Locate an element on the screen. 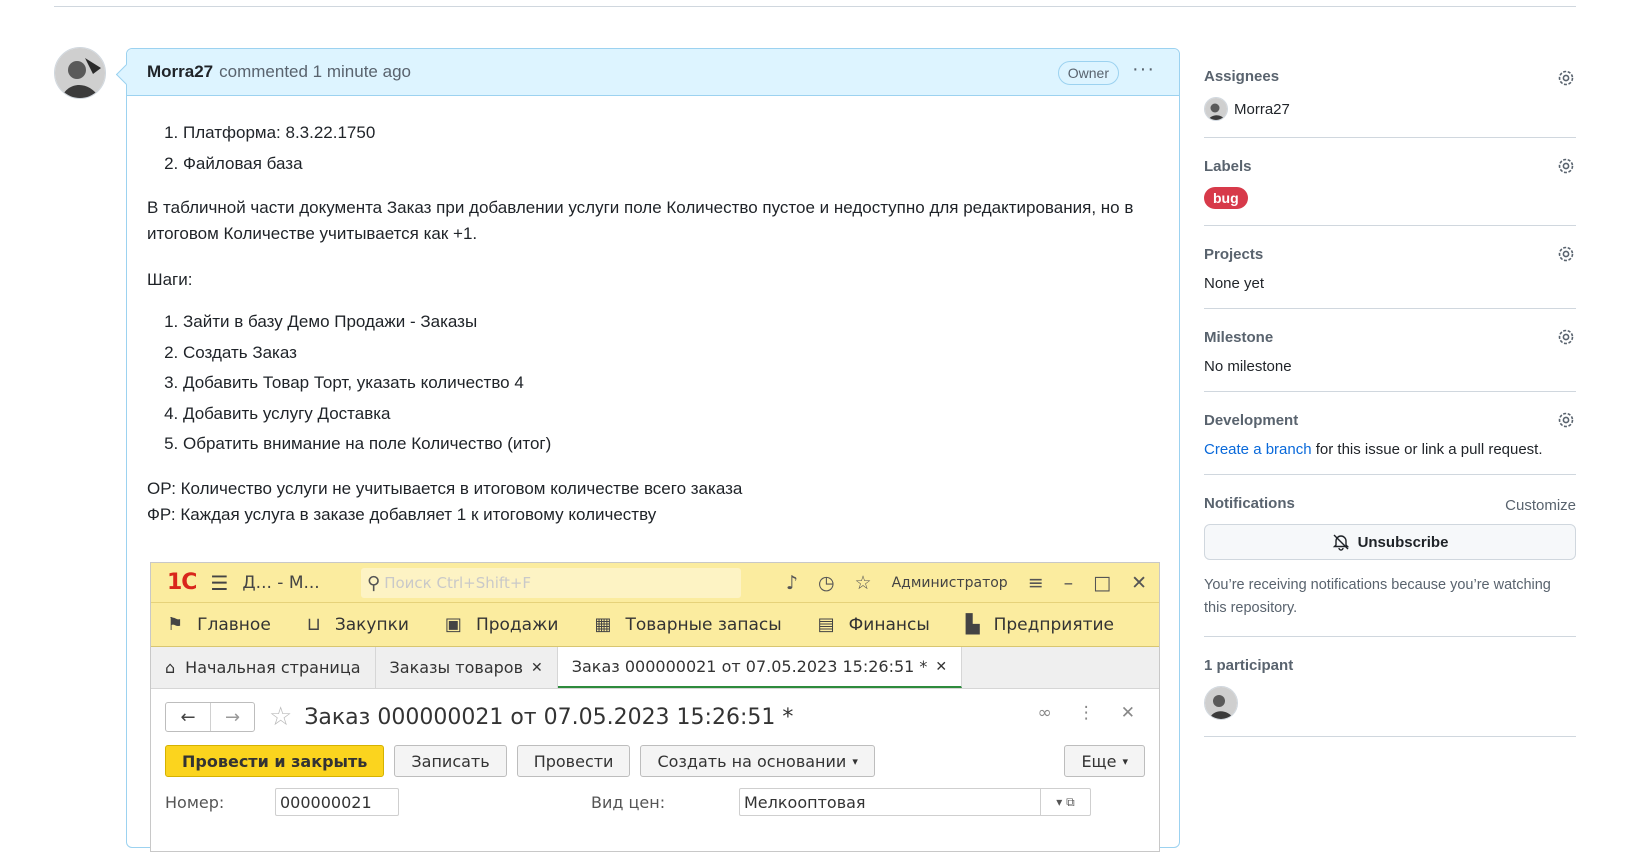  unsubscribe-button: Unsubscribe is located at coordinates (1390, 542).